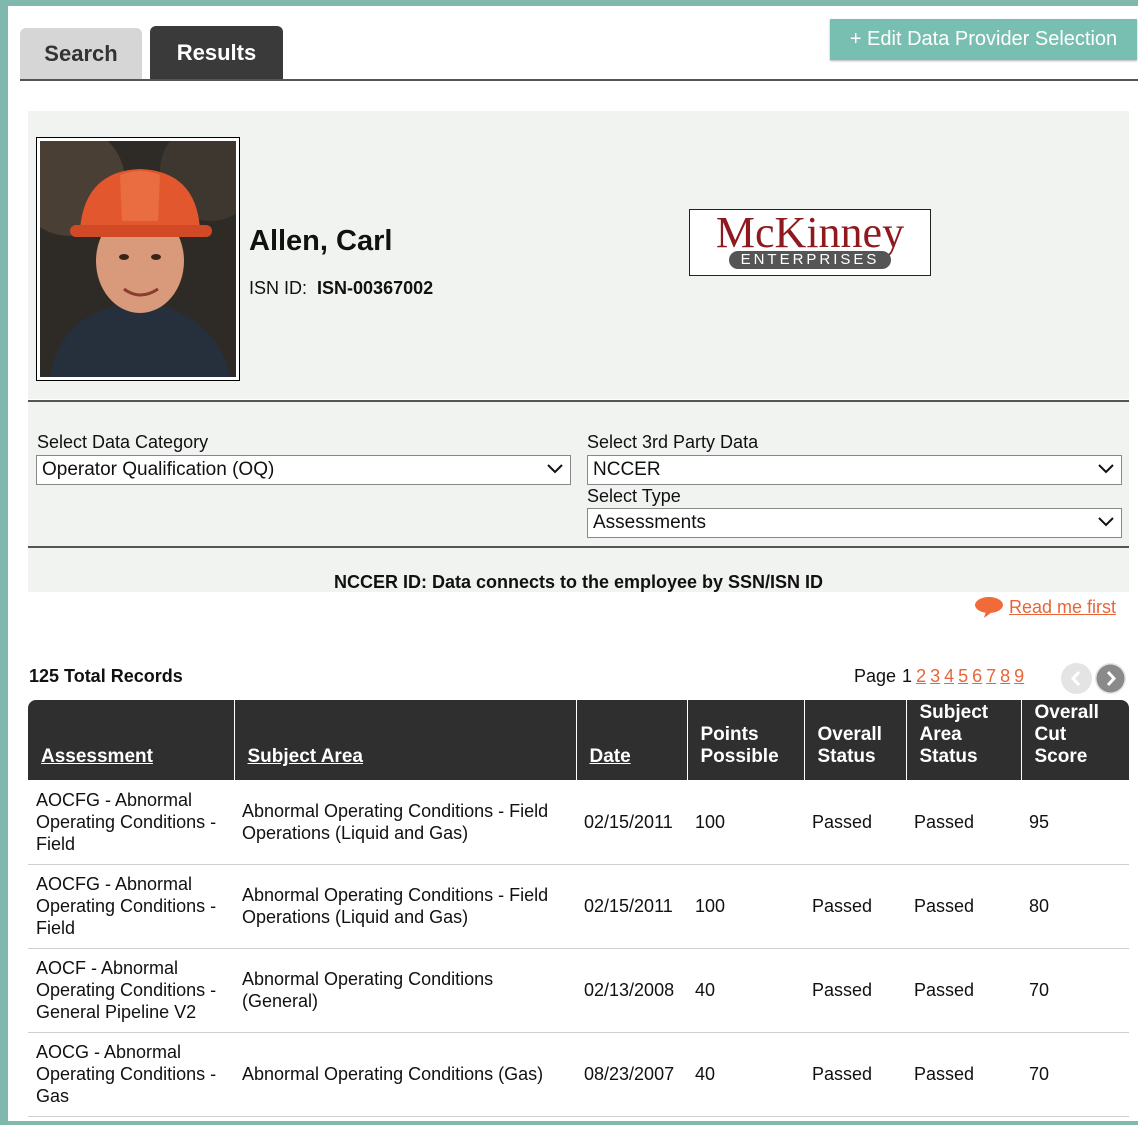 The width and height of the screenshot is (1138, 1125). What do you see at coordinates (854, 523) in the screenshot?
I see `type-select: Assessments` at bounding box center [854, 523].